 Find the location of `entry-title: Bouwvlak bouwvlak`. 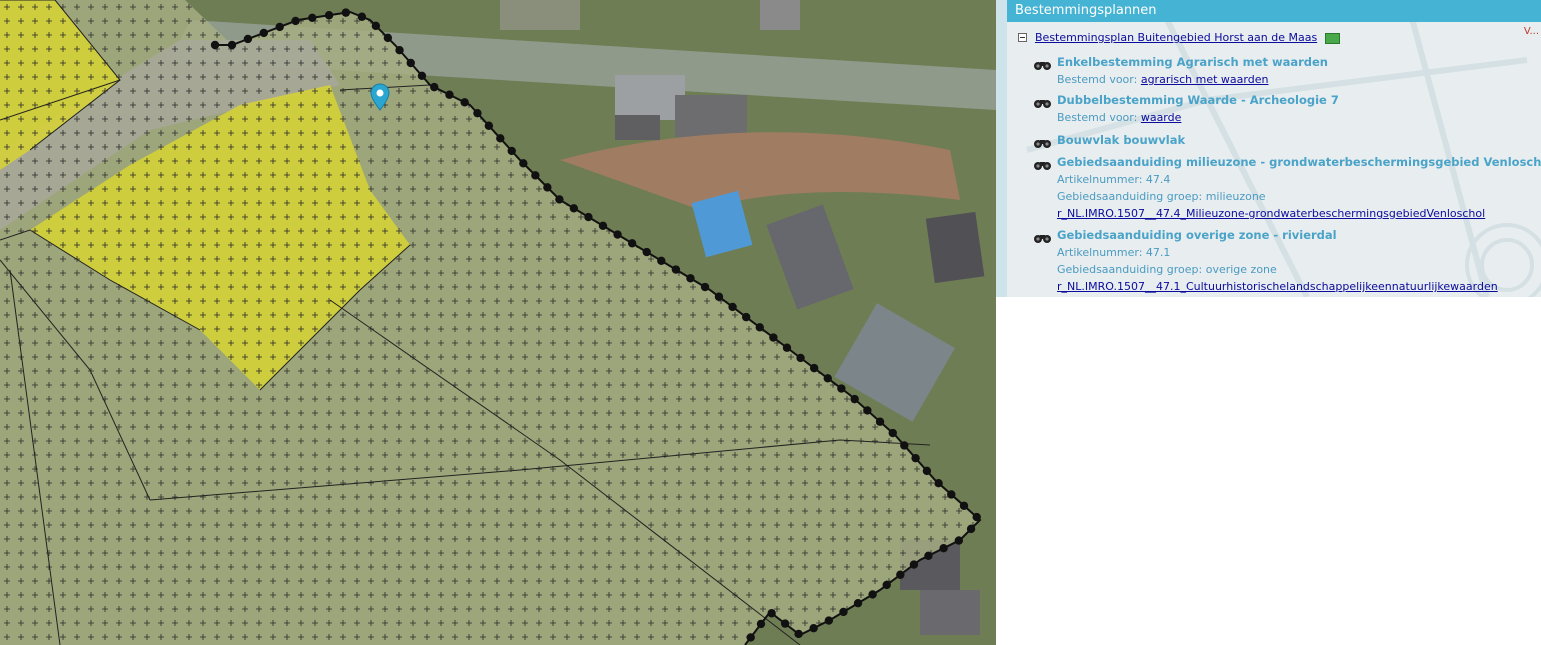

entry-title: Bouwvlak bouwvlak is located at coordinates (1121, 140).